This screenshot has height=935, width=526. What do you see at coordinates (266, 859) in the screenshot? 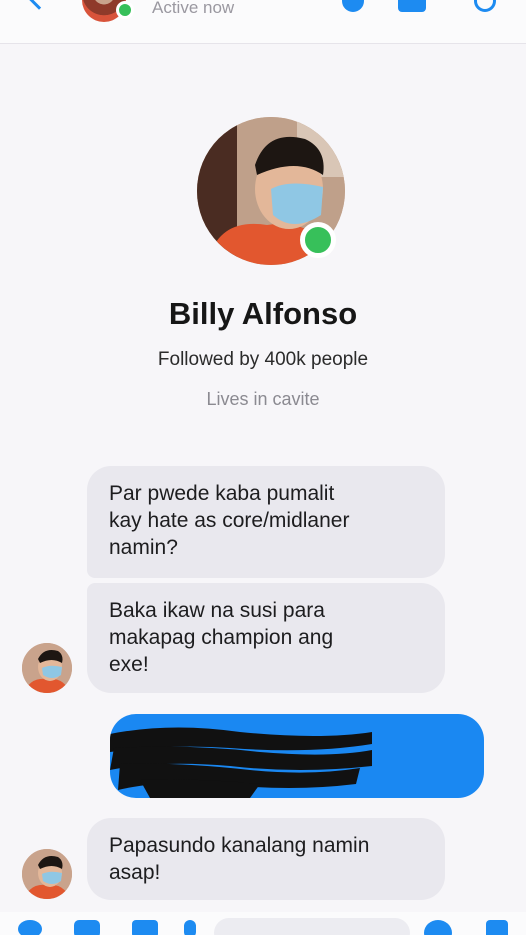
I see `incoming-message: Papasundo kanalang namin asap!` at bounding box center [266, 859].